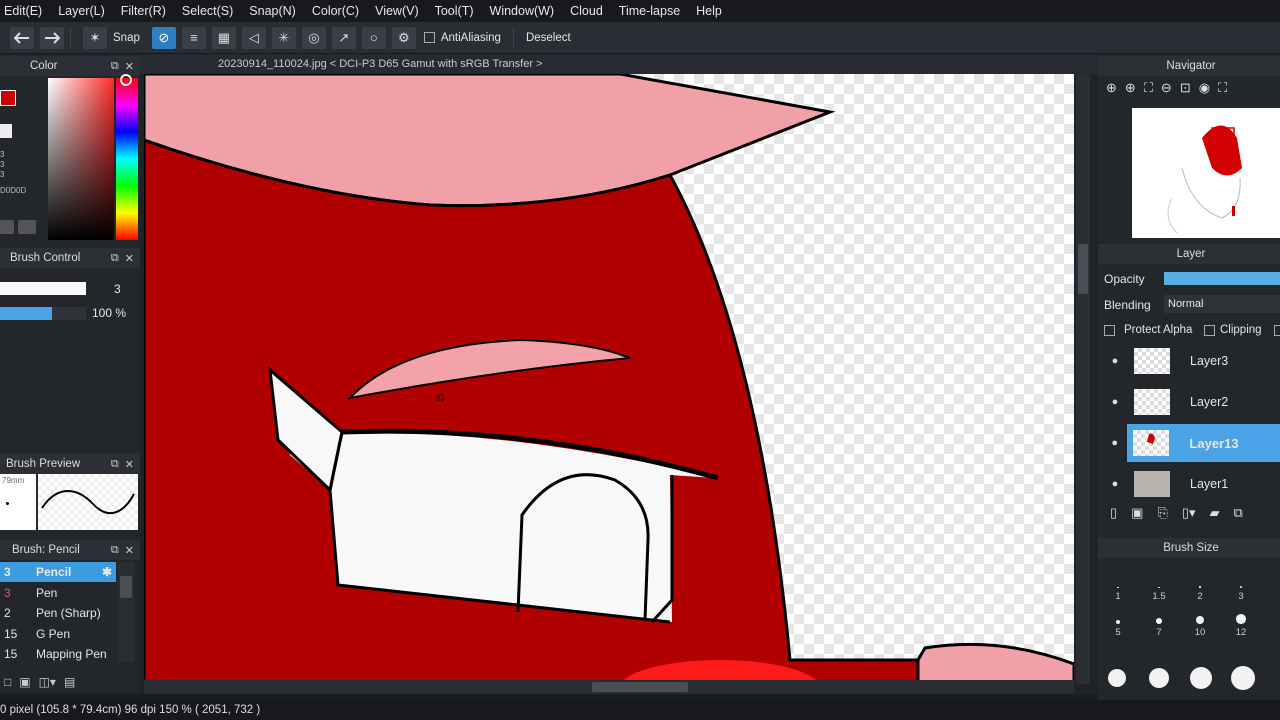  What do you see at coordinates (95, 37) in the screenshot?
I see `magic-wand-icon: ✶` at bounding box center [95, 37].